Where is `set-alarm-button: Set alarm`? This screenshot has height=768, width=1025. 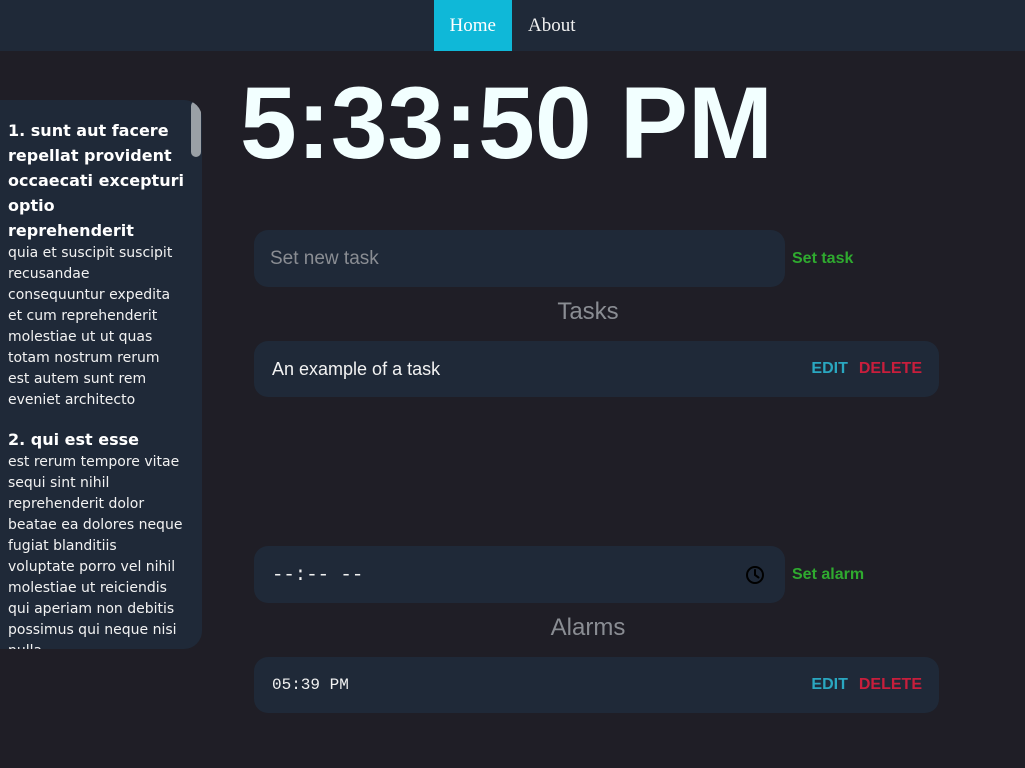
set-alarm-button: Set alarm is located at coordinates (828, 575).